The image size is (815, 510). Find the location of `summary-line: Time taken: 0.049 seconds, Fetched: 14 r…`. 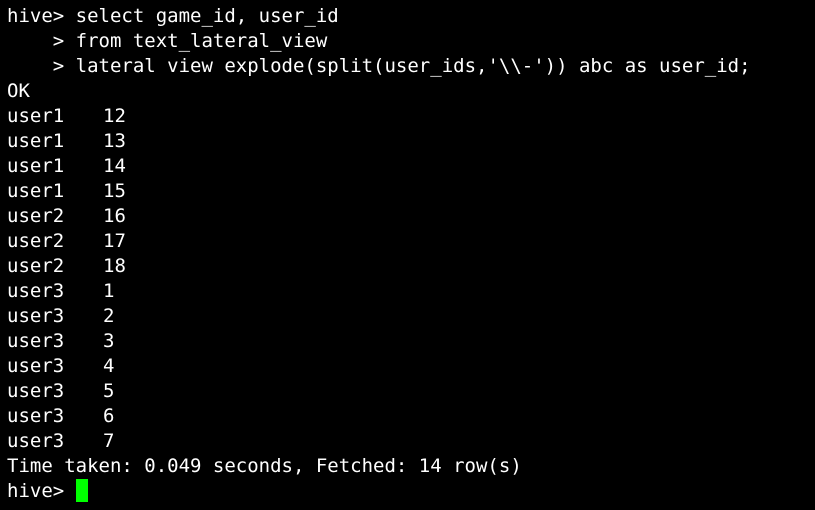

summary-line: Time taken: 0.049 seconds, Fetched: 14 r… is located at coordinates (264, 466).